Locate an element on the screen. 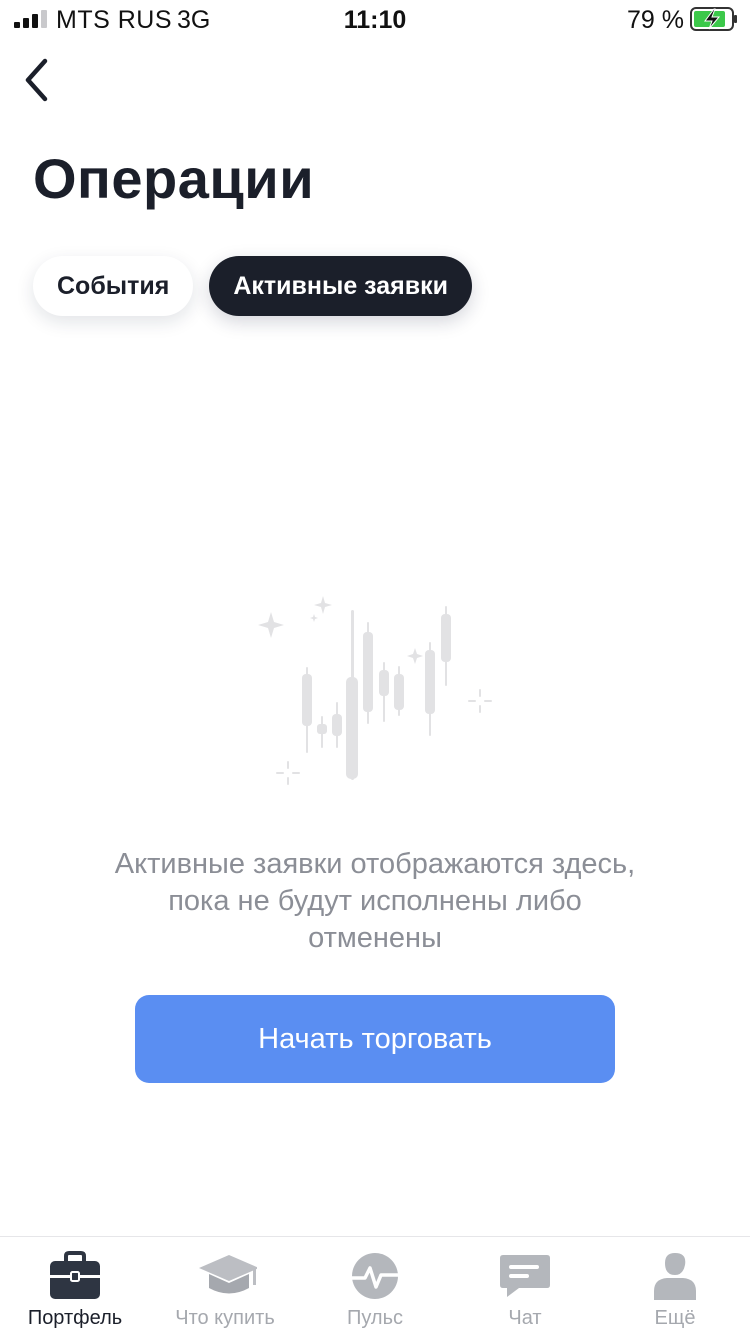 The width and height of the screenshot is (750, 1334). pulse-icon is located at coordinates (375, 1276).